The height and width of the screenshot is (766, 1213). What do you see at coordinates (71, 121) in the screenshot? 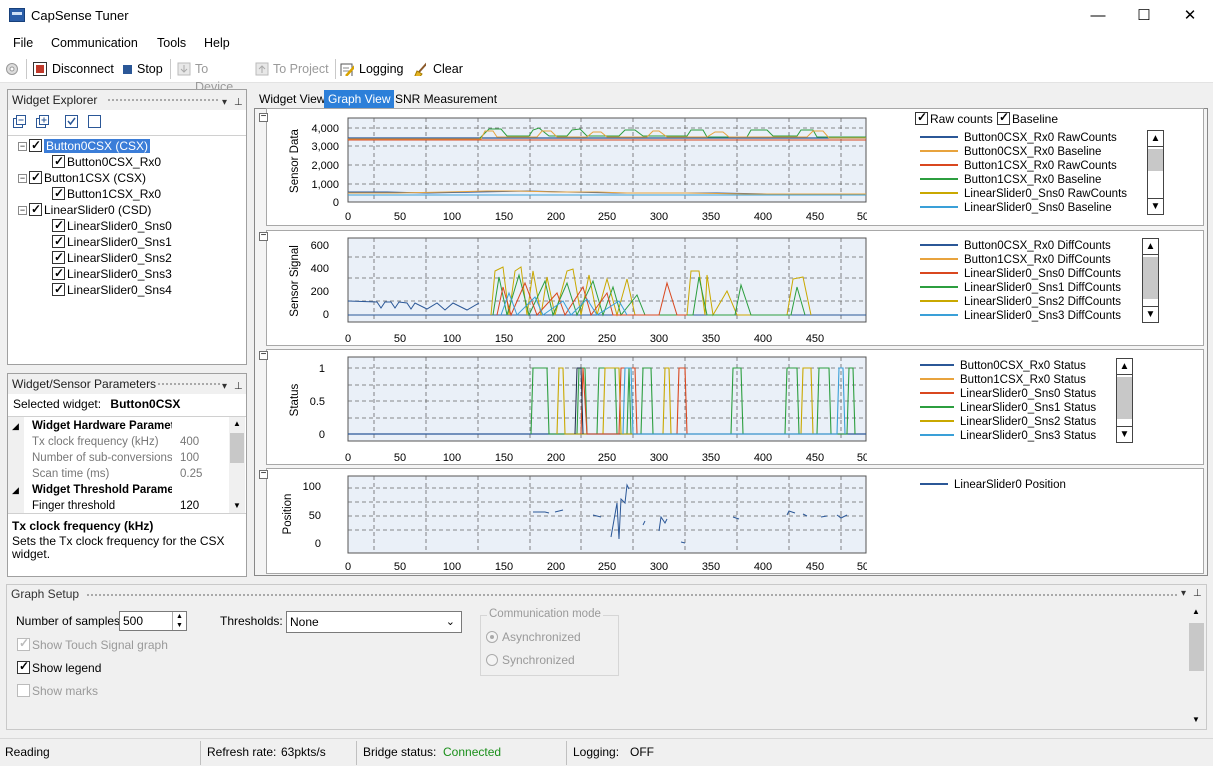
I see `check-all-icon` at bounding box center [71, 121].